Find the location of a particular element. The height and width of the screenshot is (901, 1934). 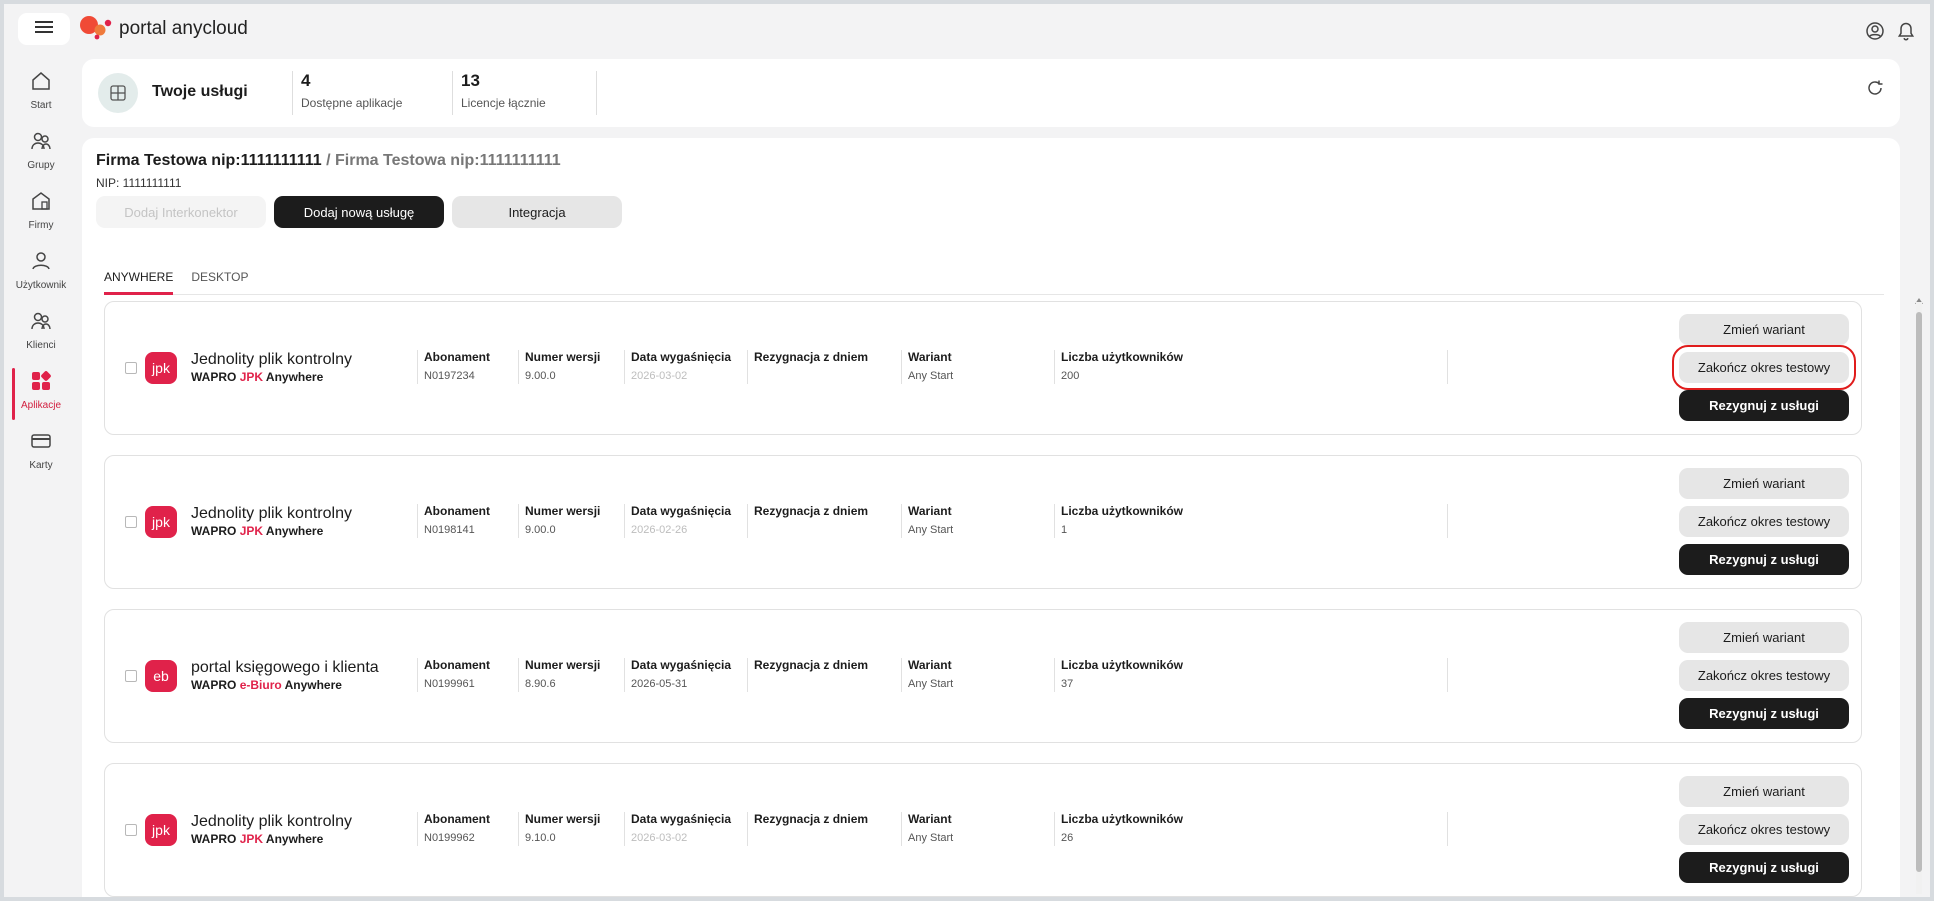

sidebar-item-apps: Aplikacje is located at coordinates (41, 394).